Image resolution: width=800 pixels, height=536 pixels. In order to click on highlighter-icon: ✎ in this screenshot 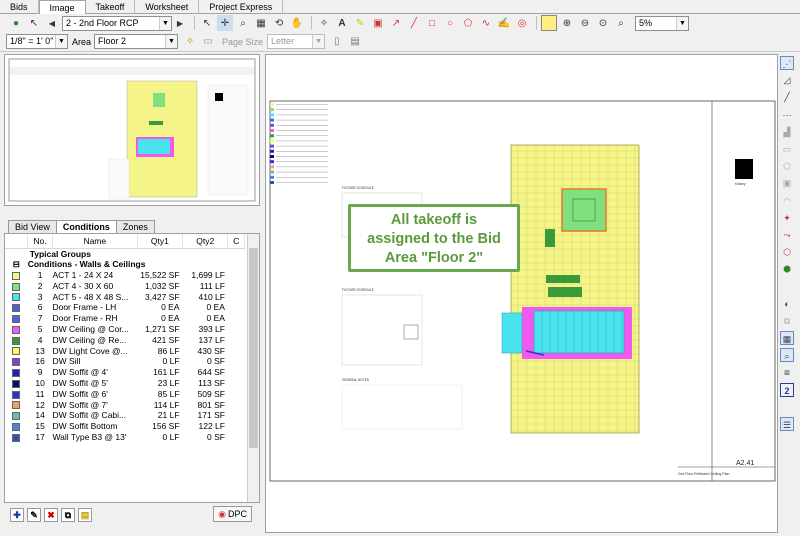, I will do `click(360, 23)`.